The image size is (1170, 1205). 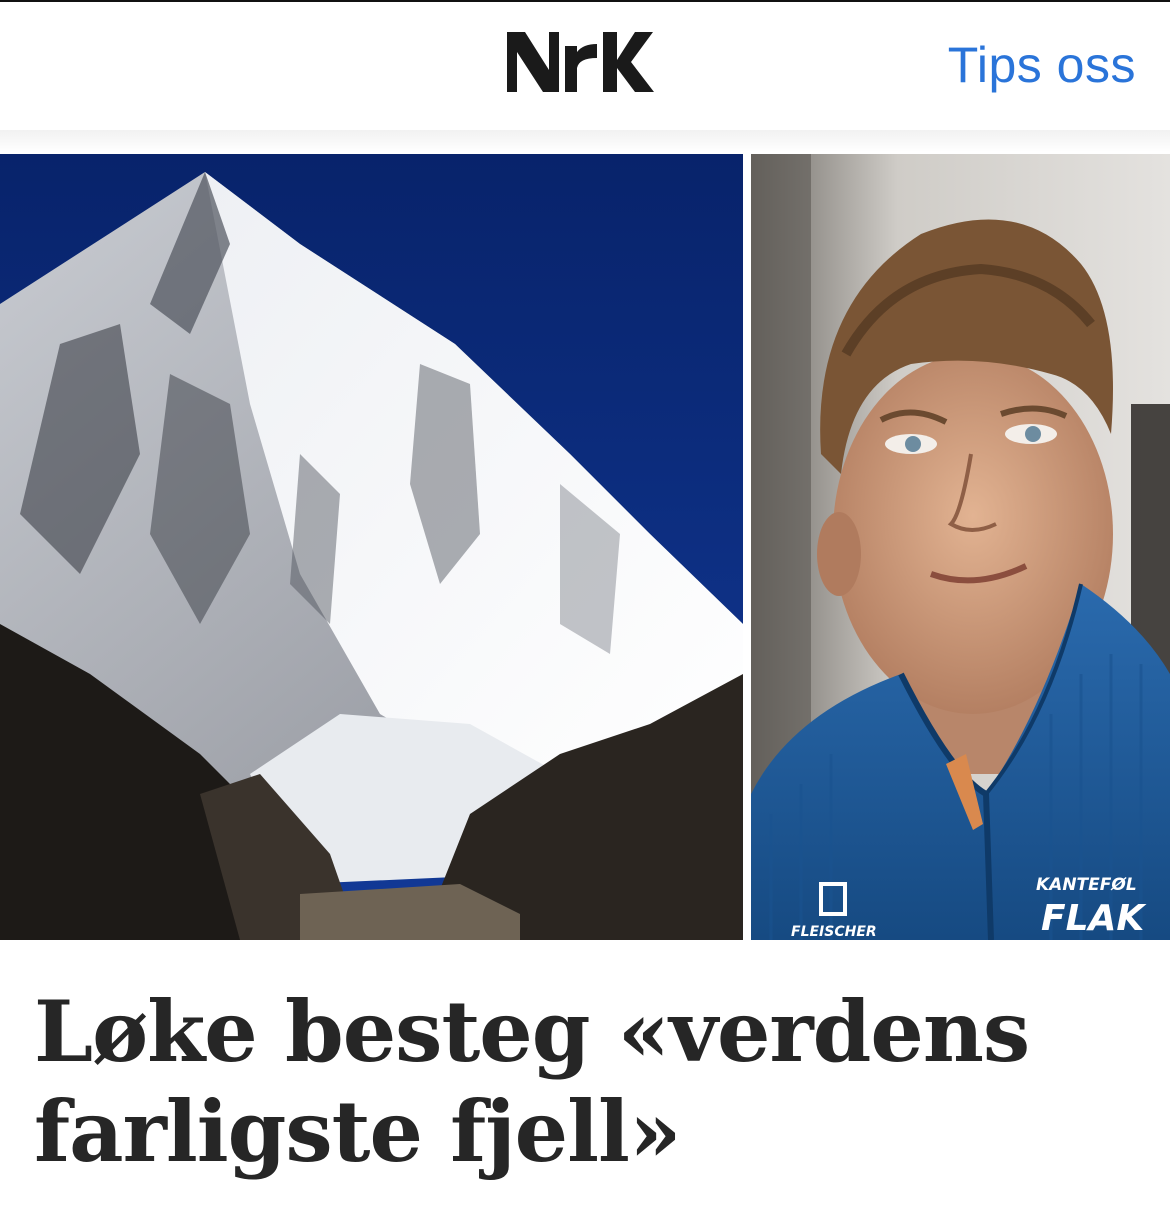 What do you see at coordinates (834, 932) in the screenshot?
I see `jacket-sponsor-text: FLEISCHER` at bounding box center [834, 932].